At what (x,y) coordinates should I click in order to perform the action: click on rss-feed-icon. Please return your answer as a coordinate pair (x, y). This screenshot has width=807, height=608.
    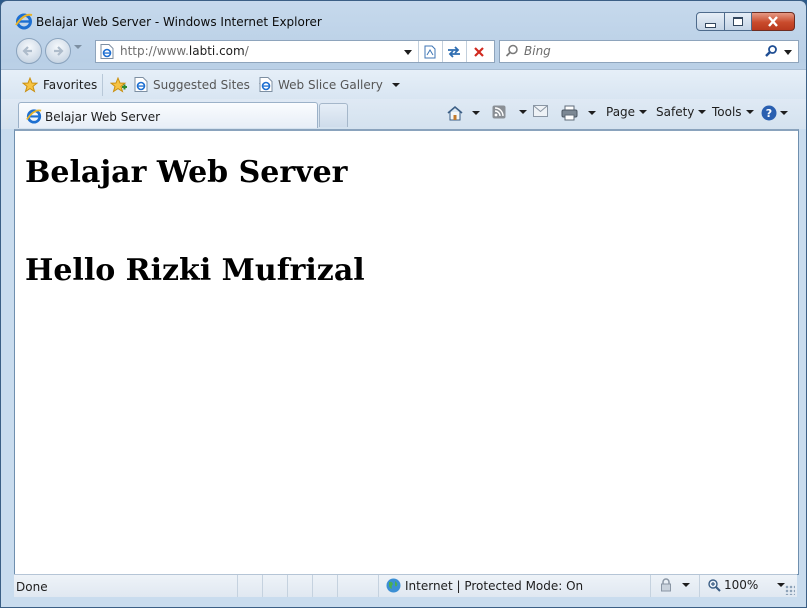
    Looking at the image, I should click on (499, 112).